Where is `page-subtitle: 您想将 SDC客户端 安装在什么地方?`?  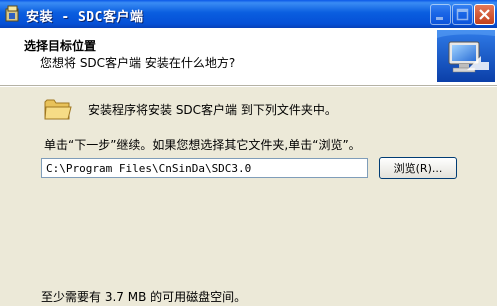 page-subtitle: 您想将 SDC客户端 安装在什么地方? is located at coordinates (138, 63).